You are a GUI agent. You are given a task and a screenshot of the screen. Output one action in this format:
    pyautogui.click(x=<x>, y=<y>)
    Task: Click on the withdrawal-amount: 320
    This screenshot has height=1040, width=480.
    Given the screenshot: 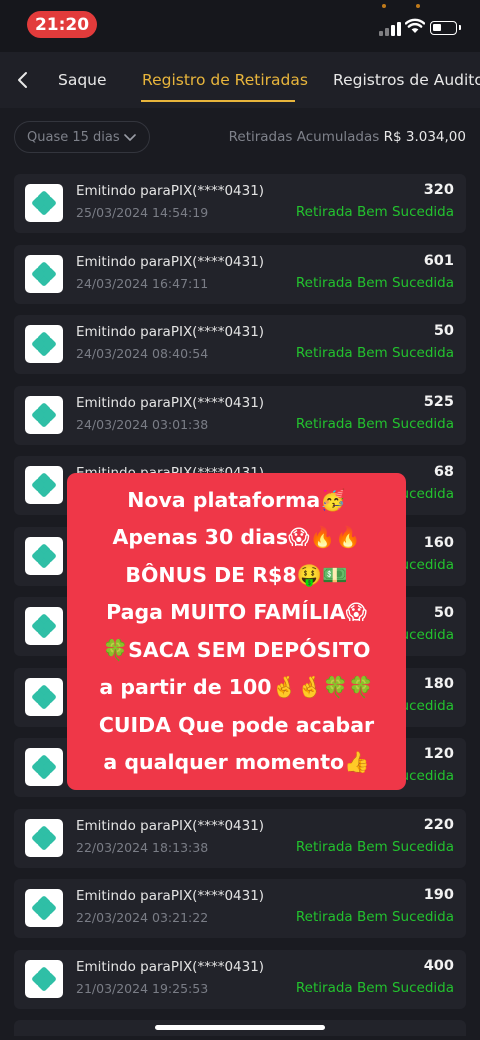 What is the action you would take?
    pyautogui.click(x=438, y=190)
    